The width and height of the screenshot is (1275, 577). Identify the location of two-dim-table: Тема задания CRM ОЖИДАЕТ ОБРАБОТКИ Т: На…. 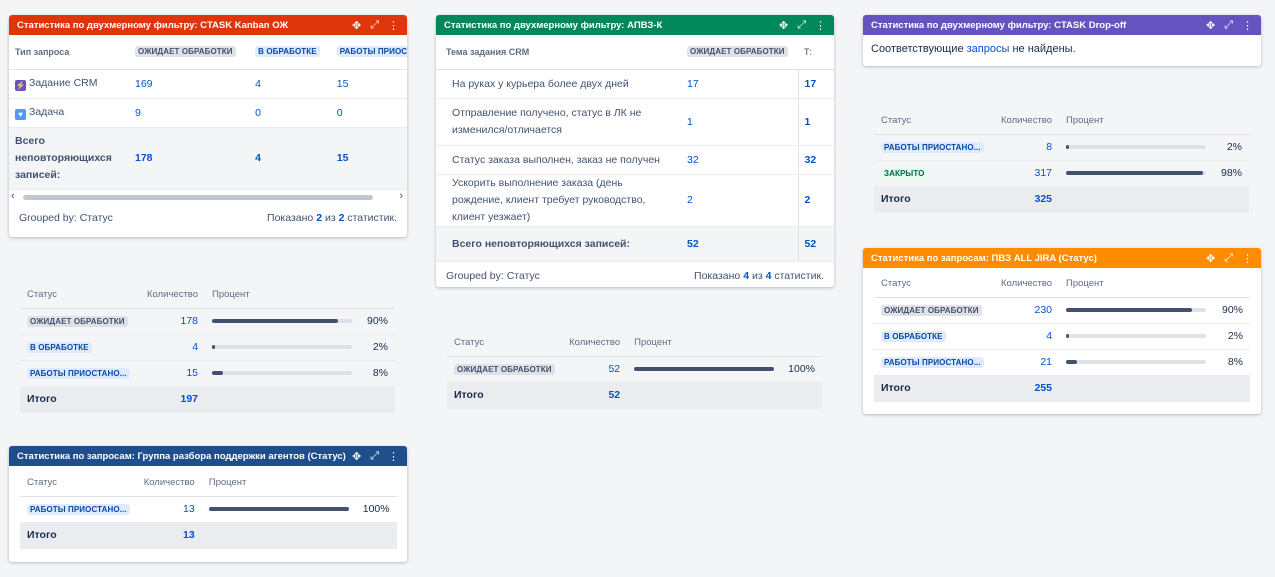
(635, 148).